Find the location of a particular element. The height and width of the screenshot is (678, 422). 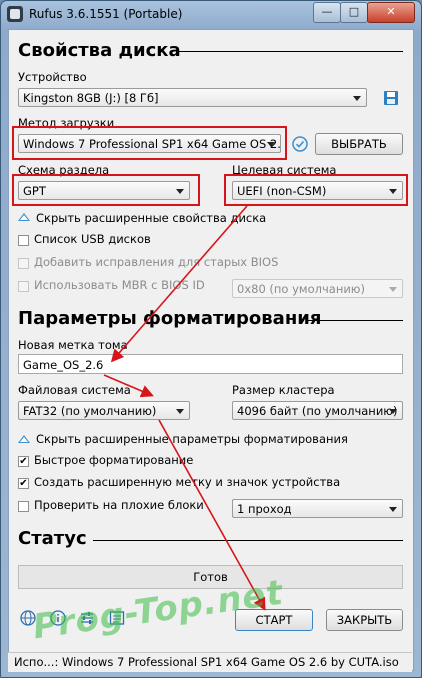

title-bar: Rufus 3.6.1551 (Portable) — □ ✕ is located at coordinates (211, 15).